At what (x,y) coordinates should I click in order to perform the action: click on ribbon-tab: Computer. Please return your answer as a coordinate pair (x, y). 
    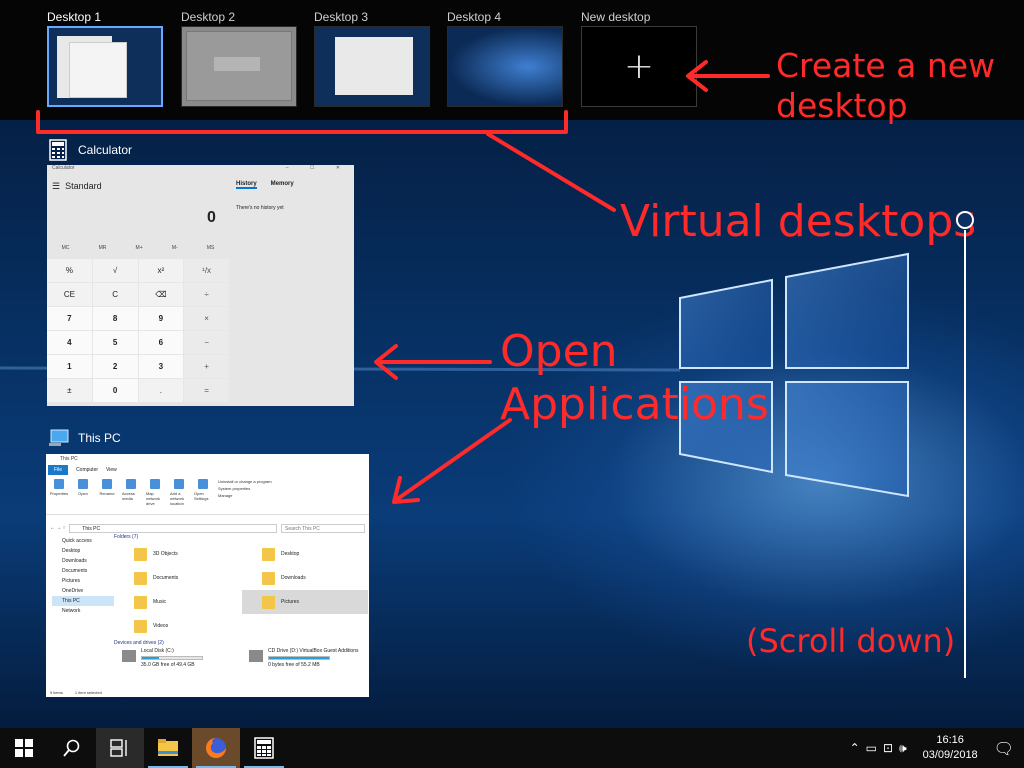
    Looking at the image, I should click on (87, 470).